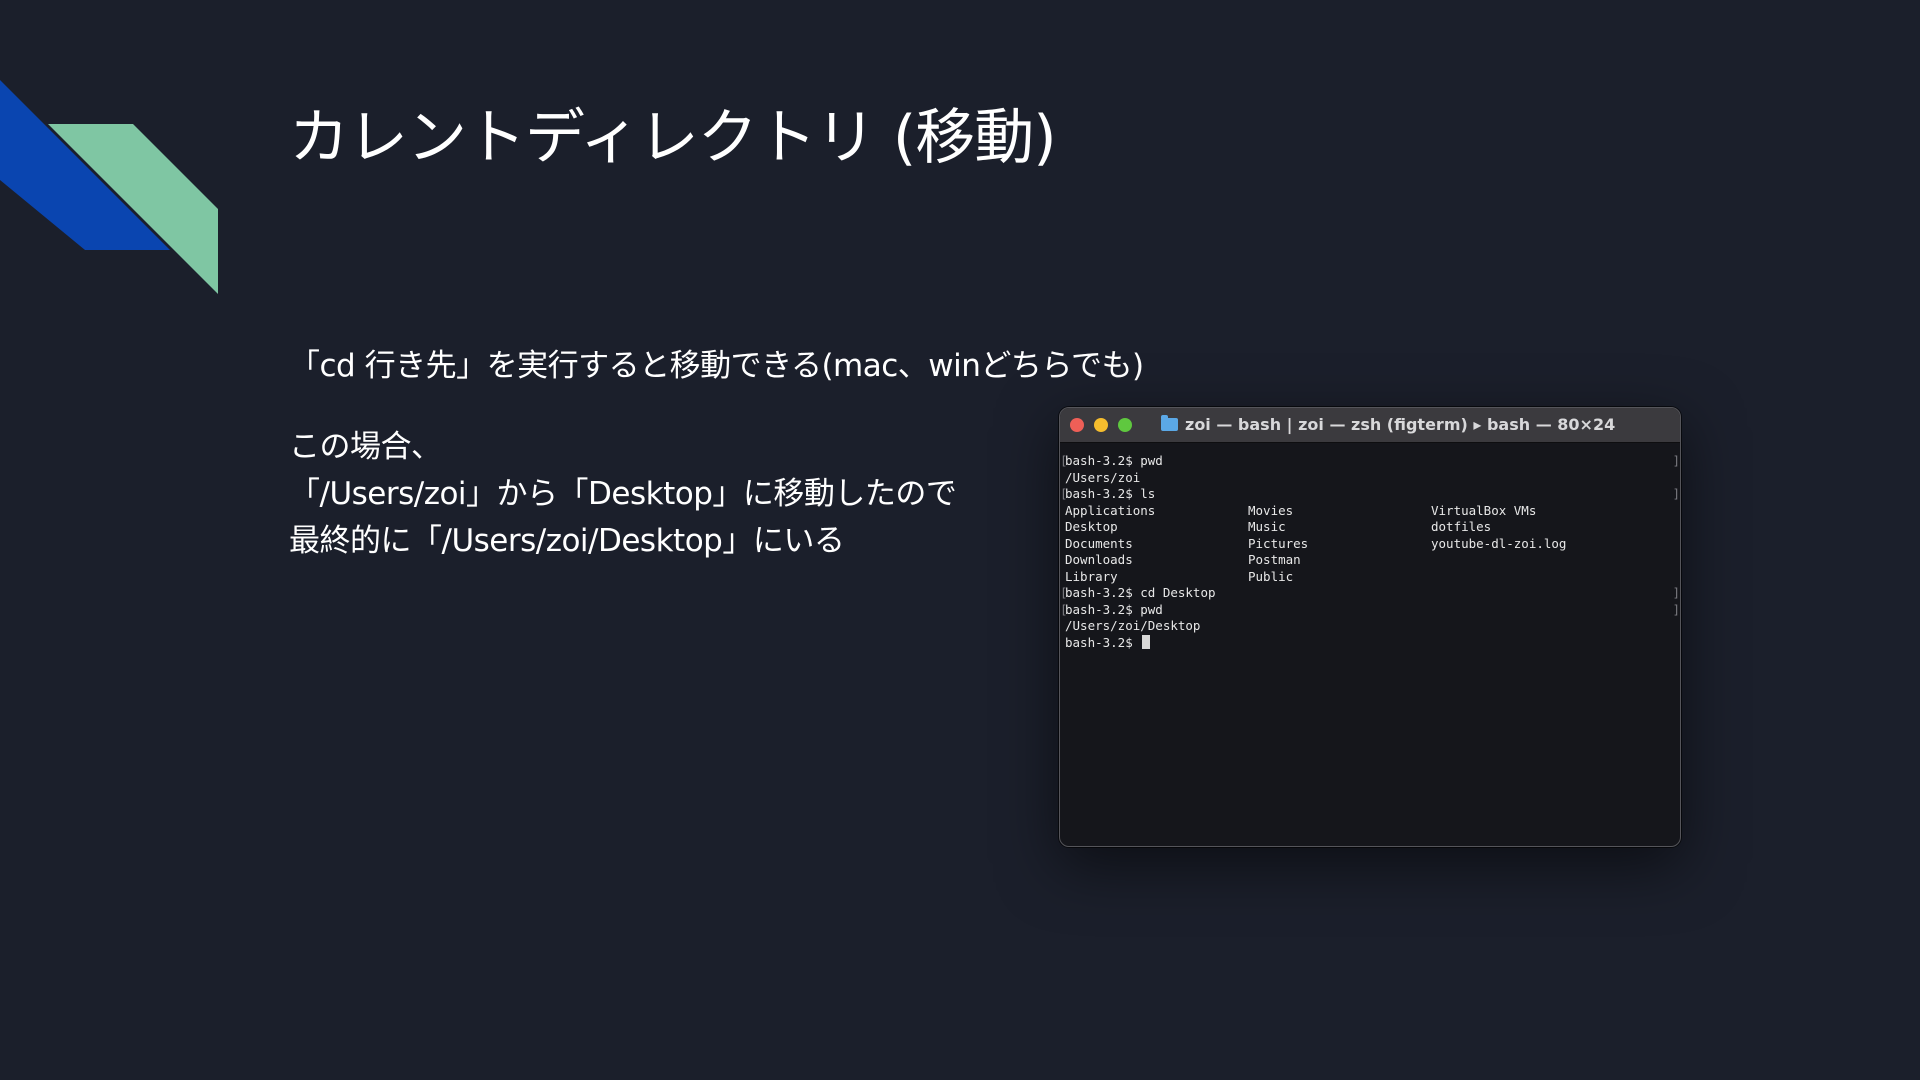 This screenshot has height=1080, width=1920. I want to click on slide-title: カレントディレクトリ (移動), so click(673, 138).